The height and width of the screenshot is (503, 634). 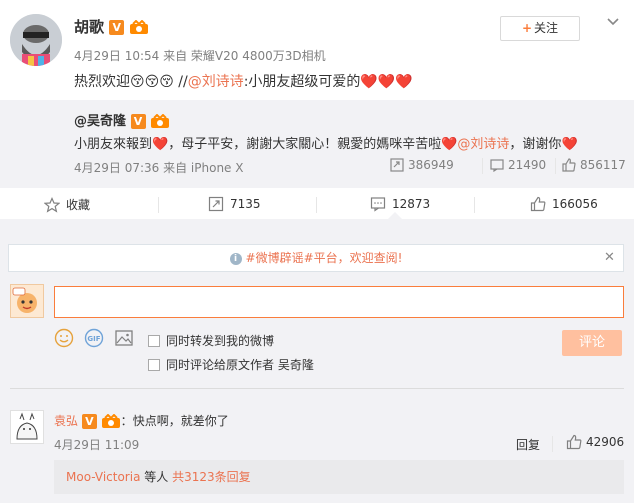 I want to click on repost-like-count: 856117, so click(x=594, y=165).